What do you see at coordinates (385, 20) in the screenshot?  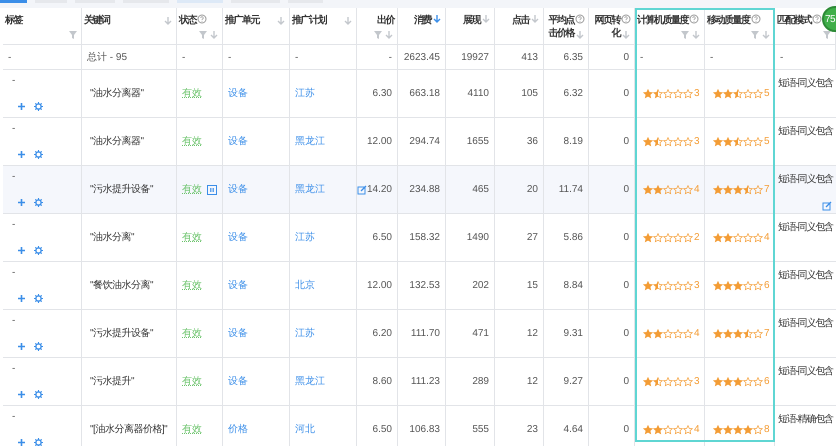 I see `column-header: 出价` at bounding box center [385, 20].